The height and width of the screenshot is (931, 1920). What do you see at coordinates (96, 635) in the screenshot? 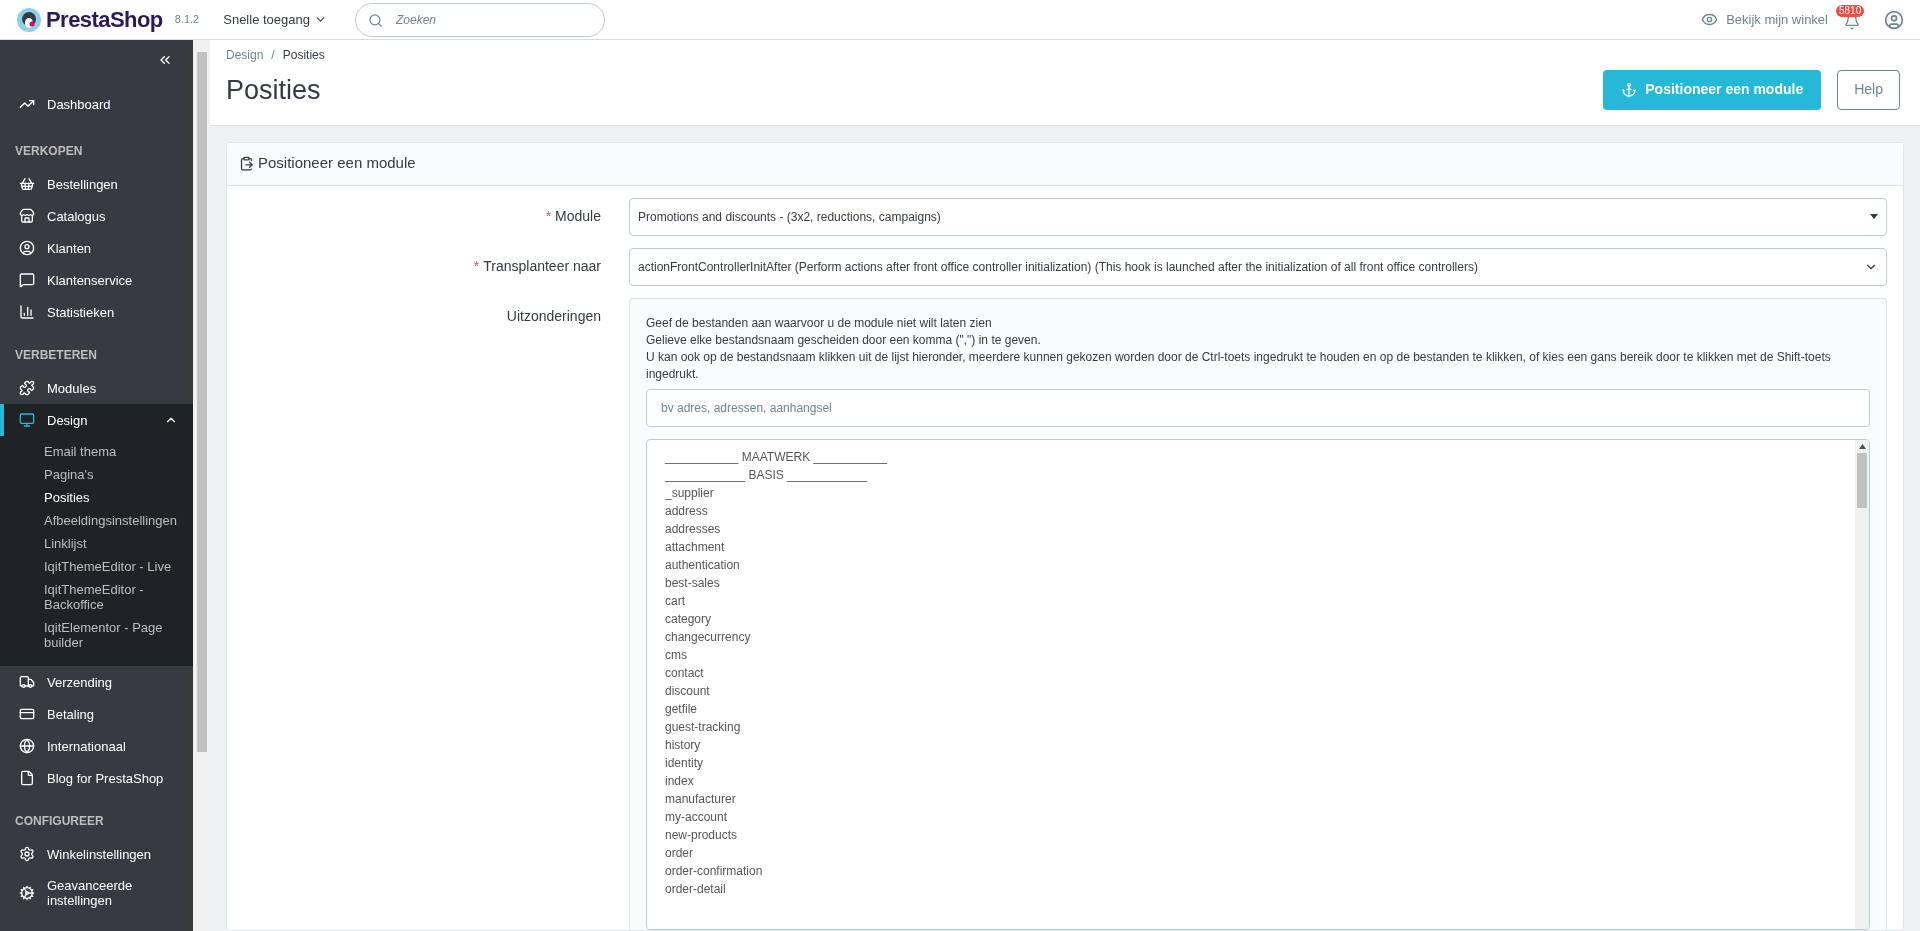
I see `submenu-item: IqitElementor - Page builder` at bounding box center [96, 635].